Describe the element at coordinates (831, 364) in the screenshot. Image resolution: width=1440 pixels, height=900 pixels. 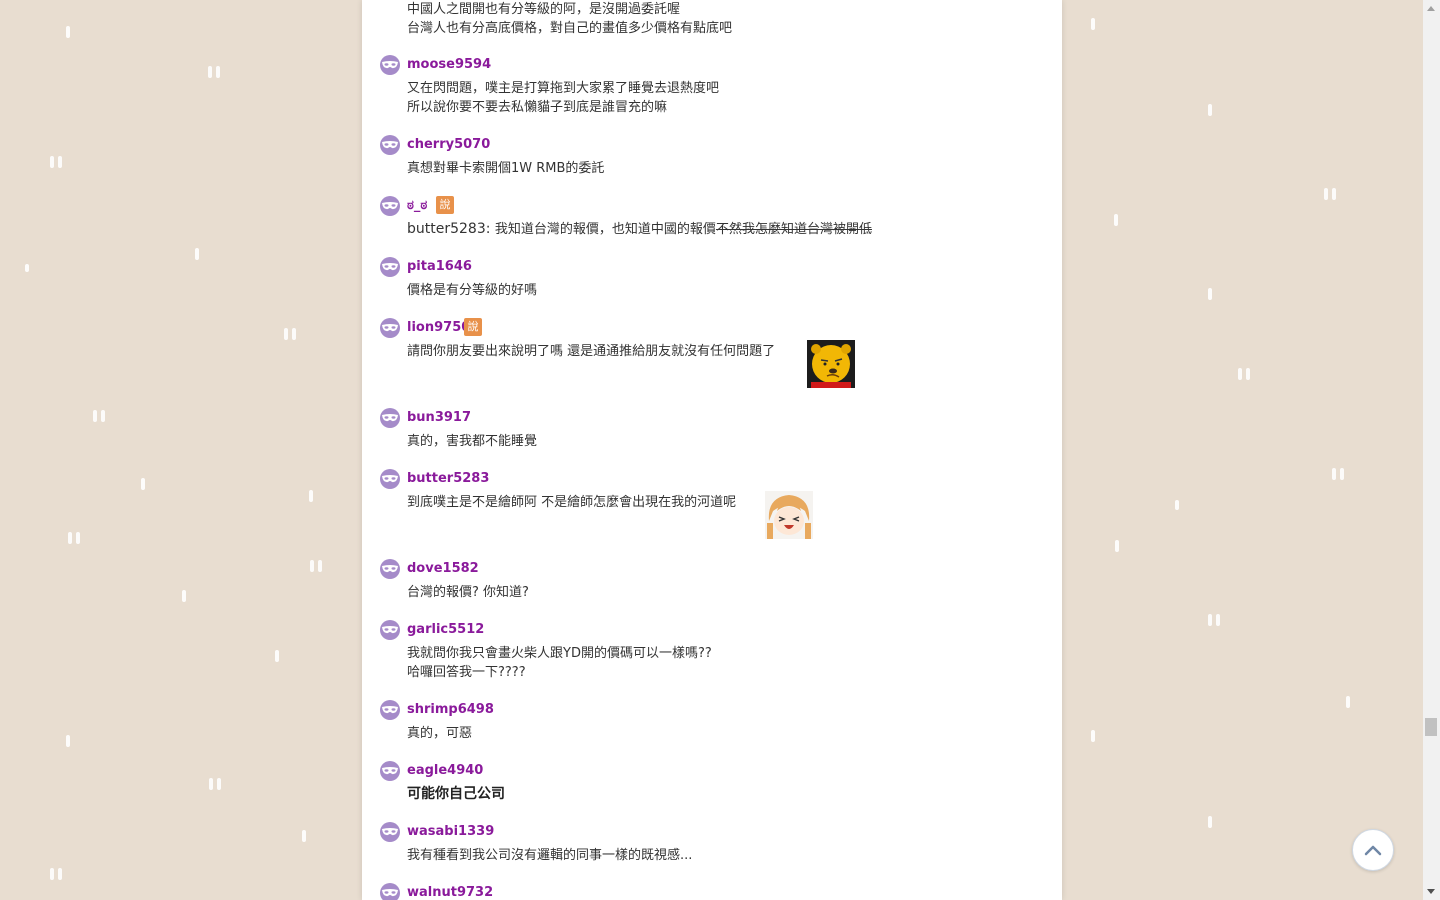
I see `winnie-pooh-sticker` at that location.